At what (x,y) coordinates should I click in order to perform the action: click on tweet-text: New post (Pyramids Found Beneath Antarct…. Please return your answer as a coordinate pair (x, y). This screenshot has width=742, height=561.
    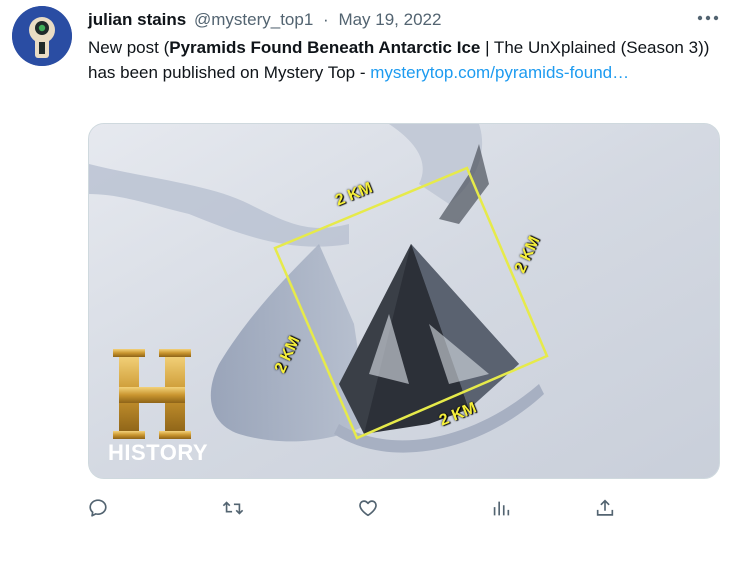
    Looking at the image, I should click on (408, 60).